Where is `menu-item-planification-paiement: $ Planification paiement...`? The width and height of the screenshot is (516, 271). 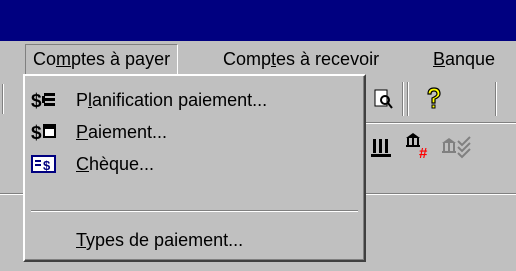
menu-item-planification-paiement: $ Planification paiement... is located at coordinates (194, 100).